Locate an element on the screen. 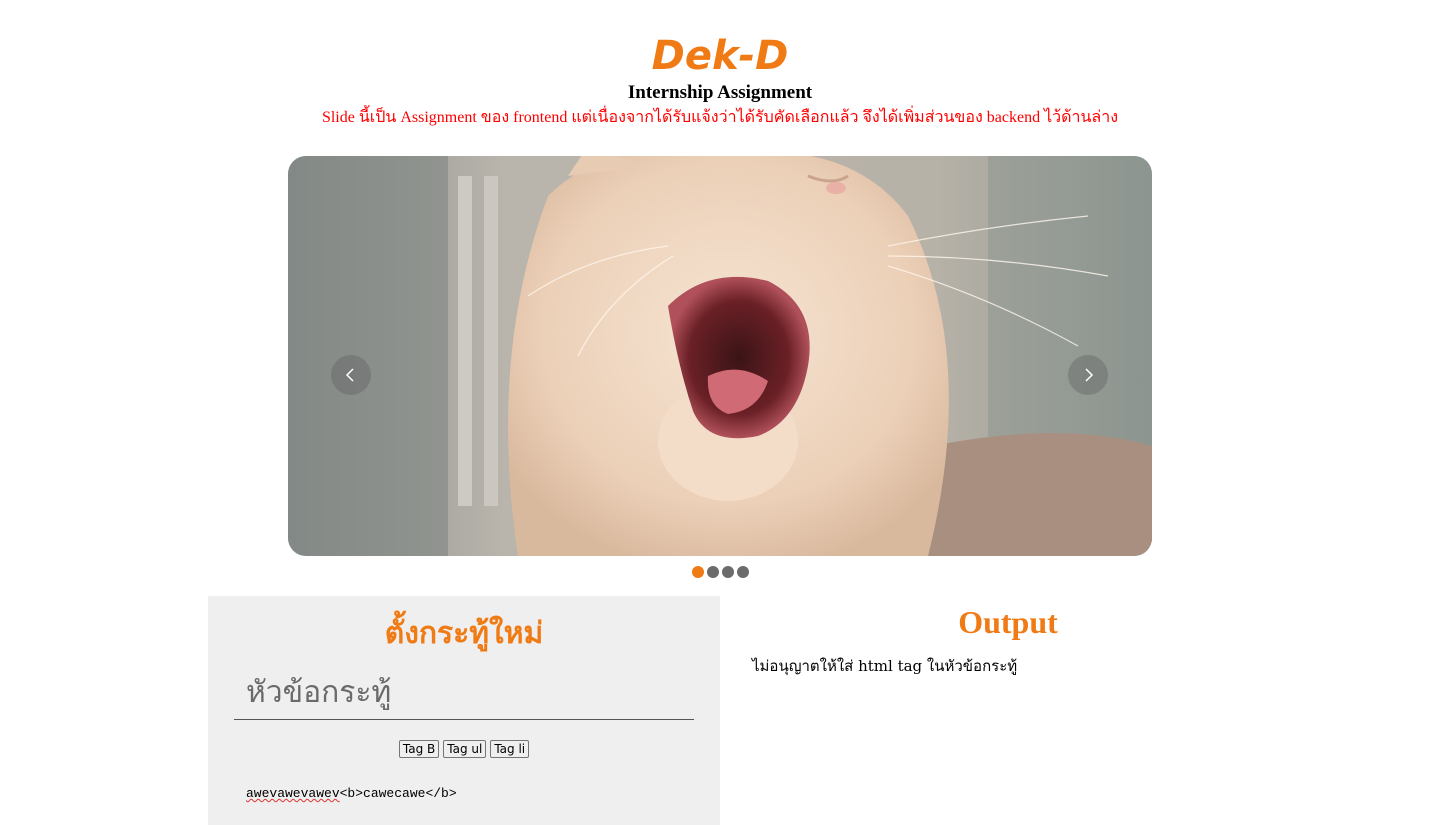  editor-rest-text: <b>cawecawe</b> is located at coordinates (398, 793).